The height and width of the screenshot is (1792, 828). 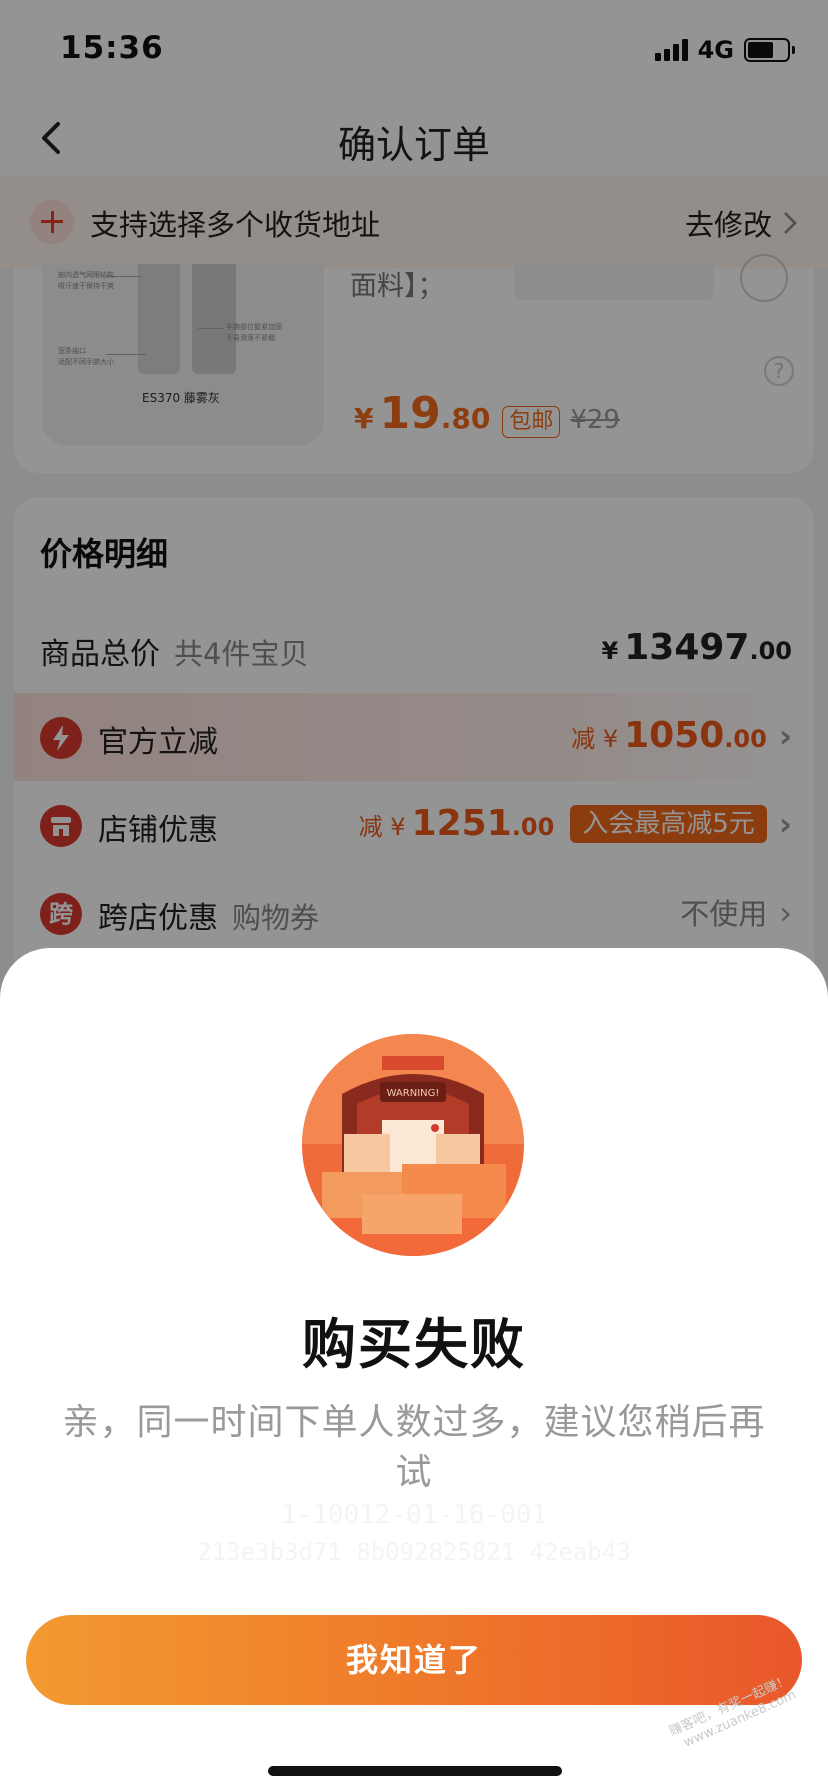 I want to click on home-indicator, so click(x=415, y=1771).